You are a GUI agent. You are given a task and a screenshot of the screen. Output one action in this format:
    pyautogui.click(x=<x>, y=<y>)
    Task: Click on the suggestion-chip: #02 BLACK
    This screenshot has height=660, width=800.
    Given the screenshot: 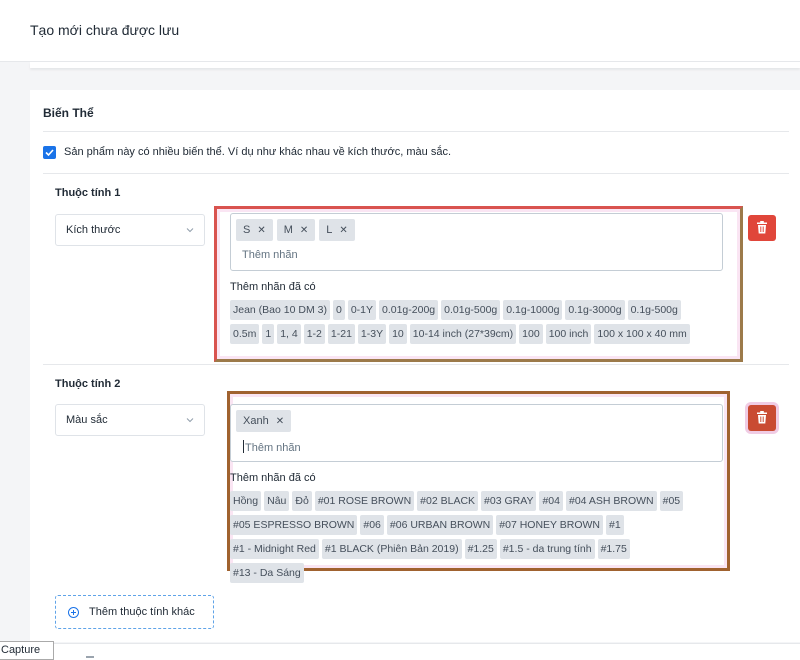 What is the action you would take?
    pyautogui.click(x=448, y=501)
    